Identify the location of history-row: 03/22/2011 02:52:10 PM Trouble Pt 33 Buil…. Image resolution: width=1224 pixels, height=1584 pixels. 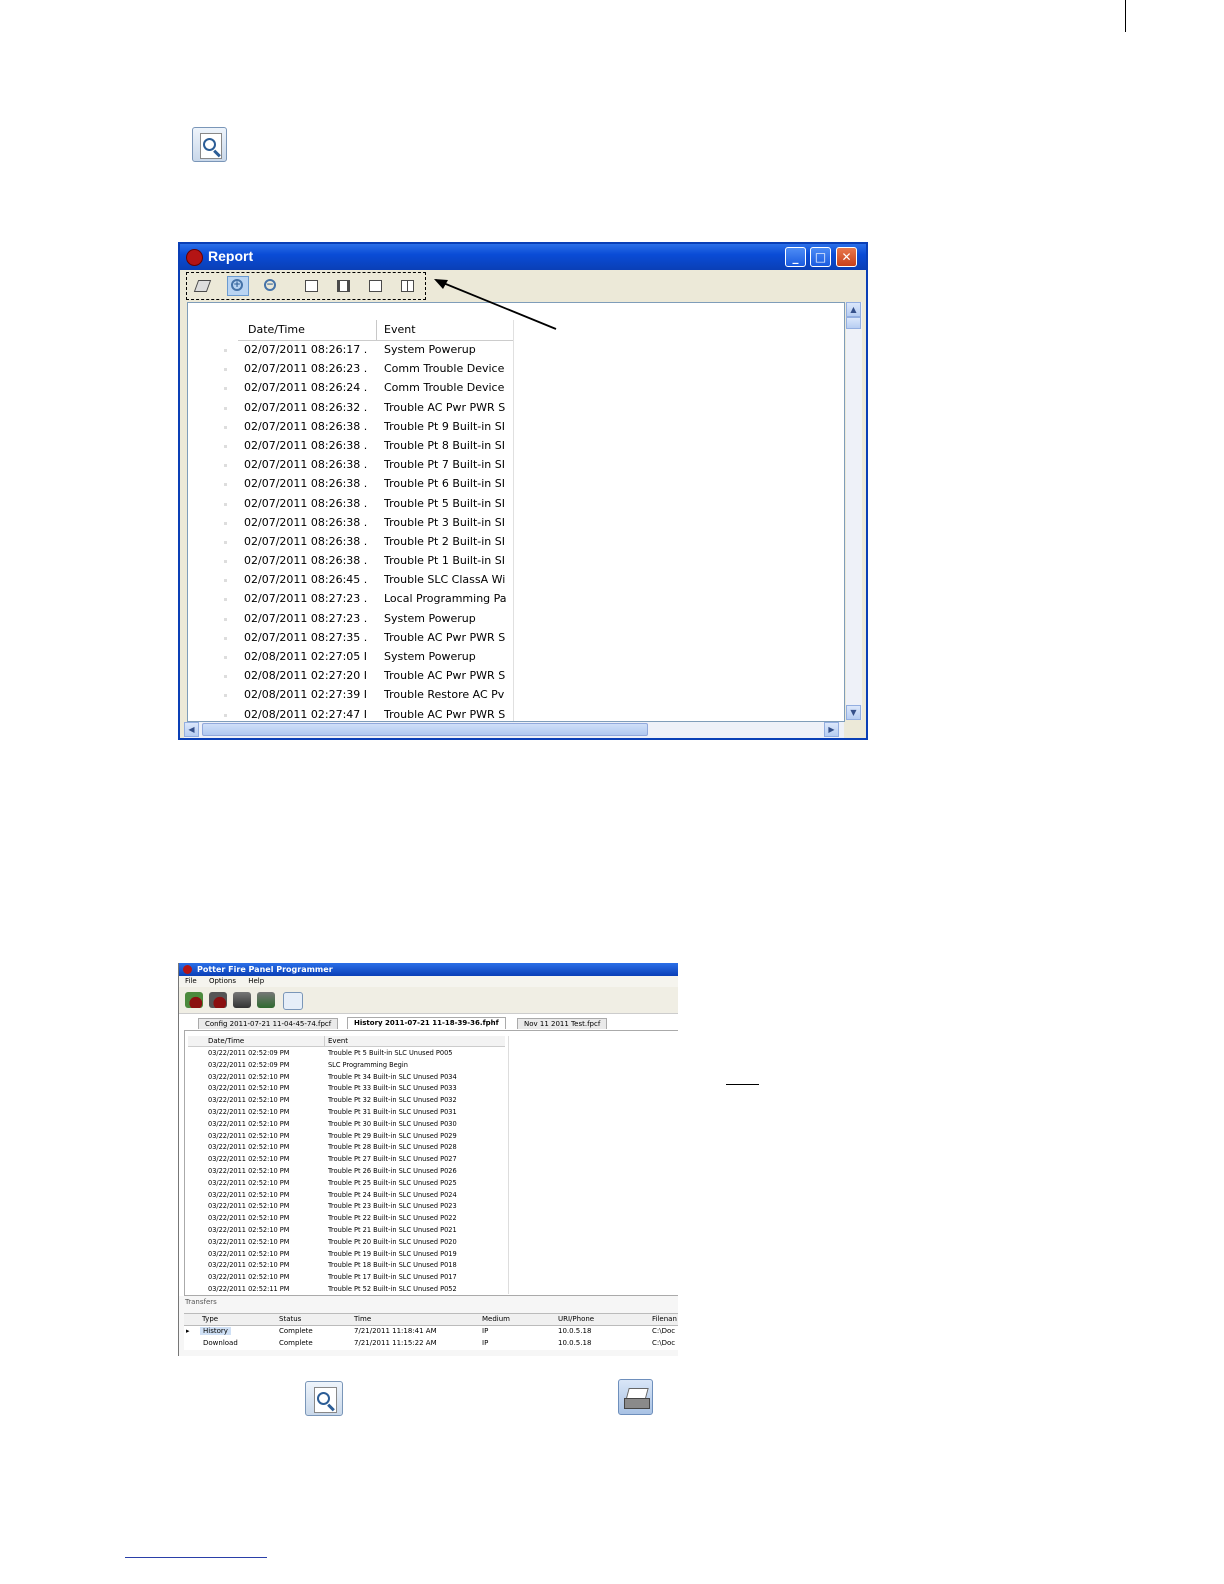
(346, 1089).